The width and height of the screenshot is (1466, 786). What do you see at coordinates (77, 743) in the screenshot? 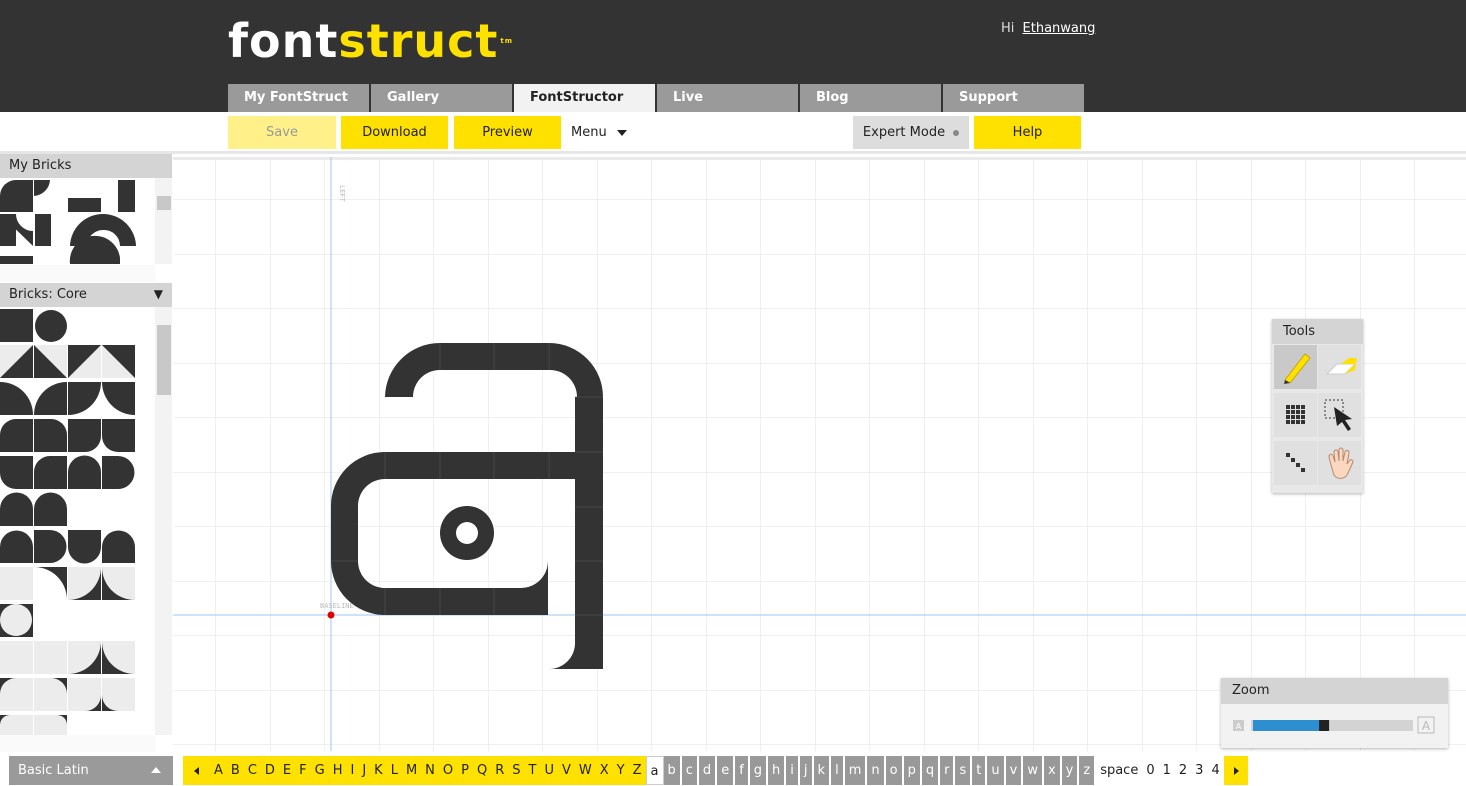
I see `core-bricks-hscroll` at bounding box center [77, 743].